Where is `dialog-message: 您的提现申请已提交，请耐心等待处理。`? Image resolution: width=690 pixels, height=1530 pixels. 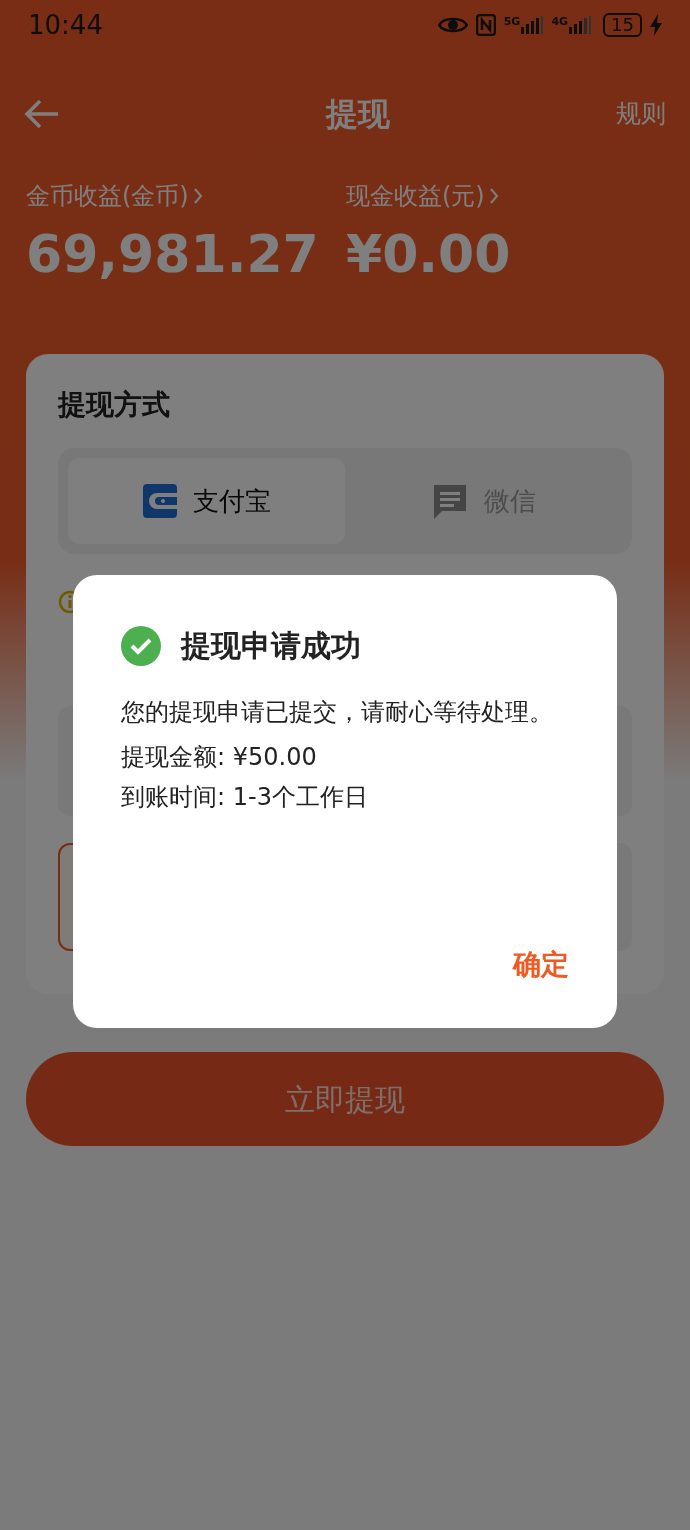 dialog-message: 您的提现申请已提交，请耐心等待处理。 is located at coordinates (337, 712).